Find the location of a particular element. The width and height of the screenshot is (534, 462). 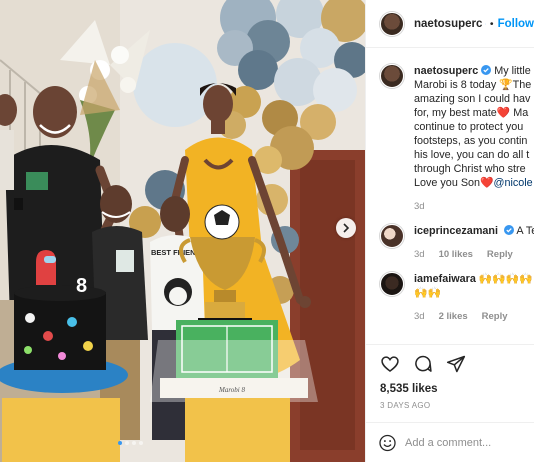

comment-item: iamefaiwara 🙌🙌🙌🙌 🙌🙌 3d 2 likes Reply is located at coordinates (457, 297).